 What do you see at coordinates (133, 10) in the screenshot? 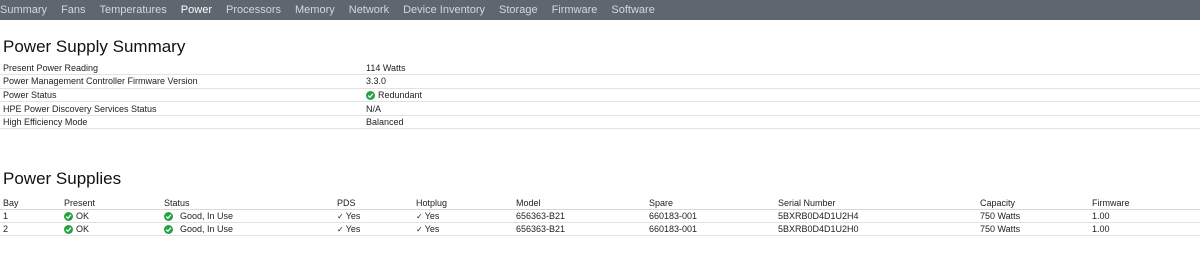
I see `tab-temperatures: Temperatures` at bounding box center [133, 10].